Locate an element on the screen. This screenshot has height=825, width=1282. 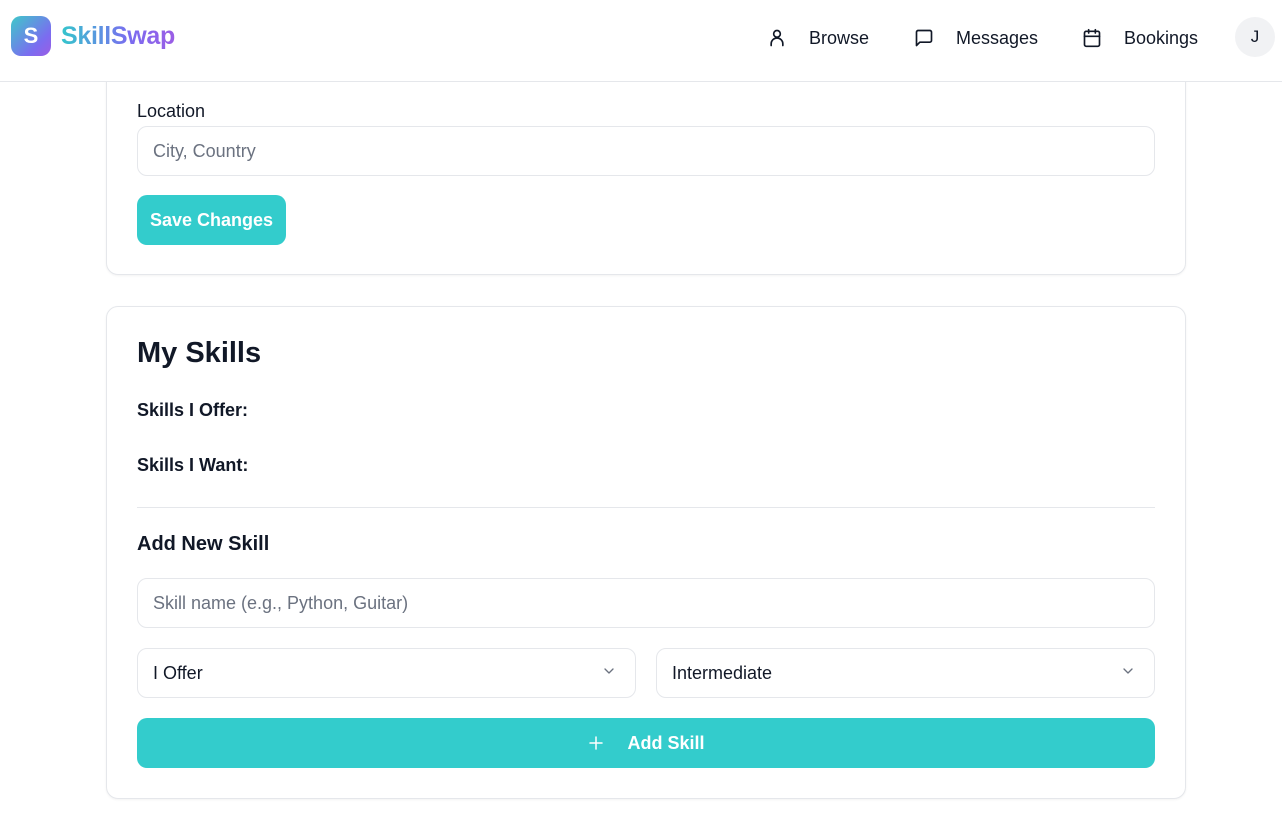
skill-type-select: I Offer is located at coordinates (386, 673).